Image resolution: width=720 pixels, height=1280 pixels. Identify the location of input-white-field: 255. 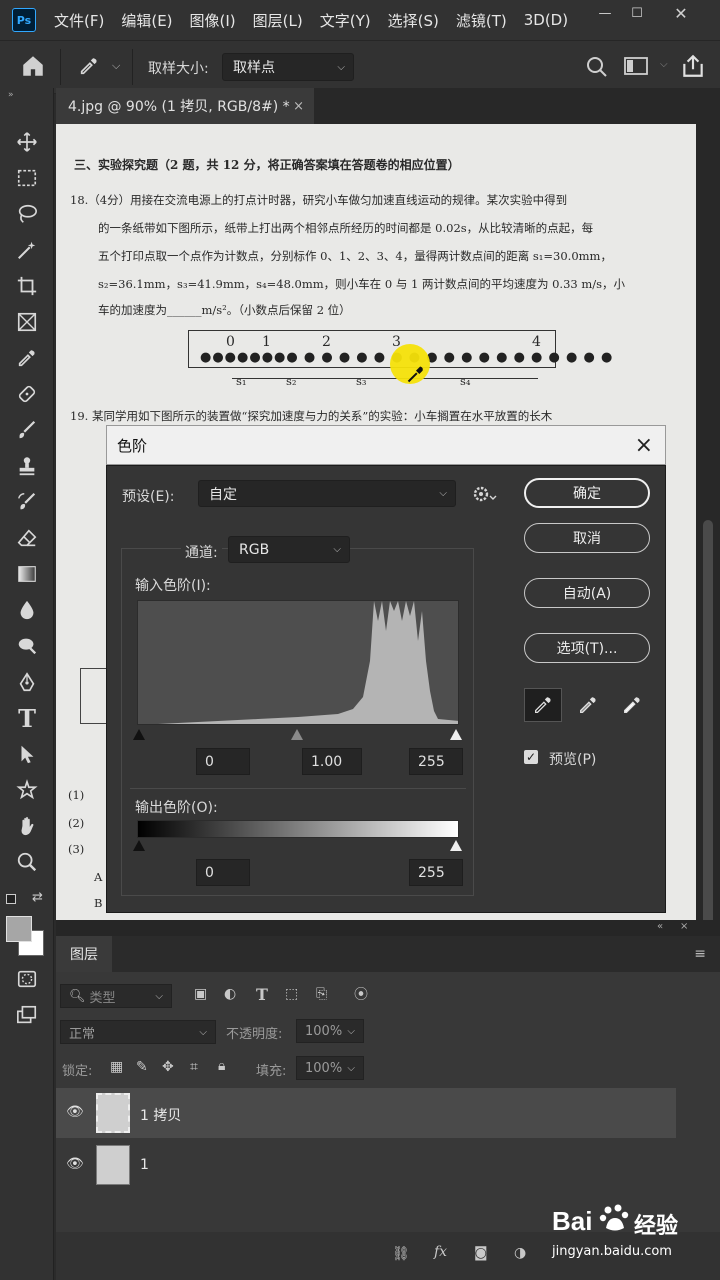
(436, 761).